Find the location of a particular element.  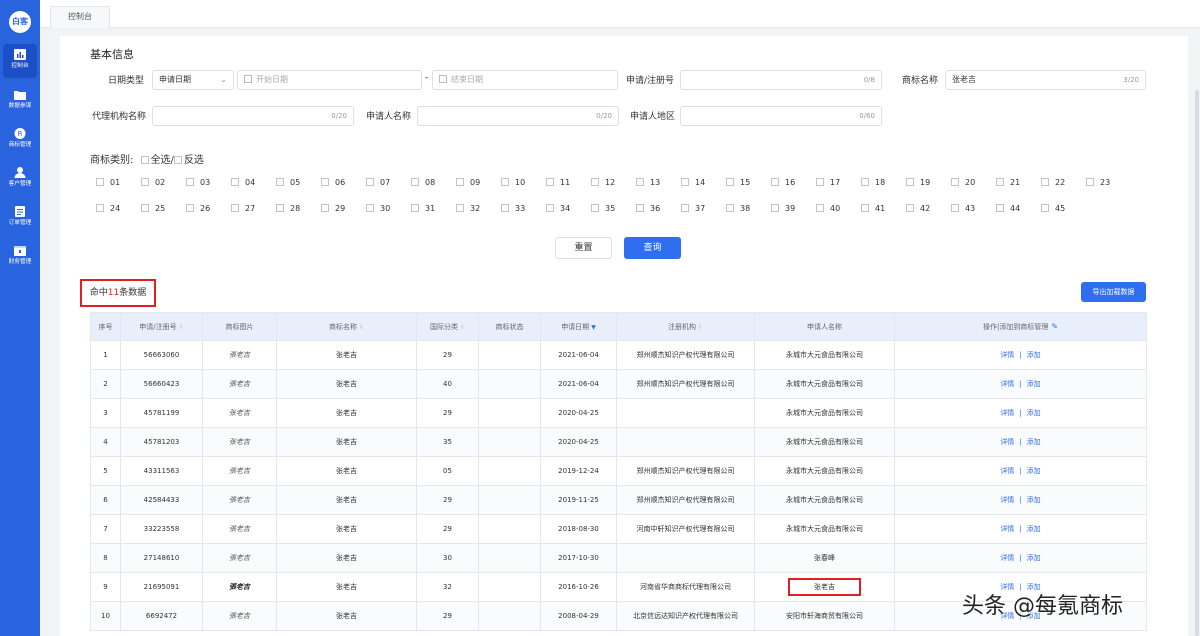

category-option: 19 is located at coordinates (918, 182).